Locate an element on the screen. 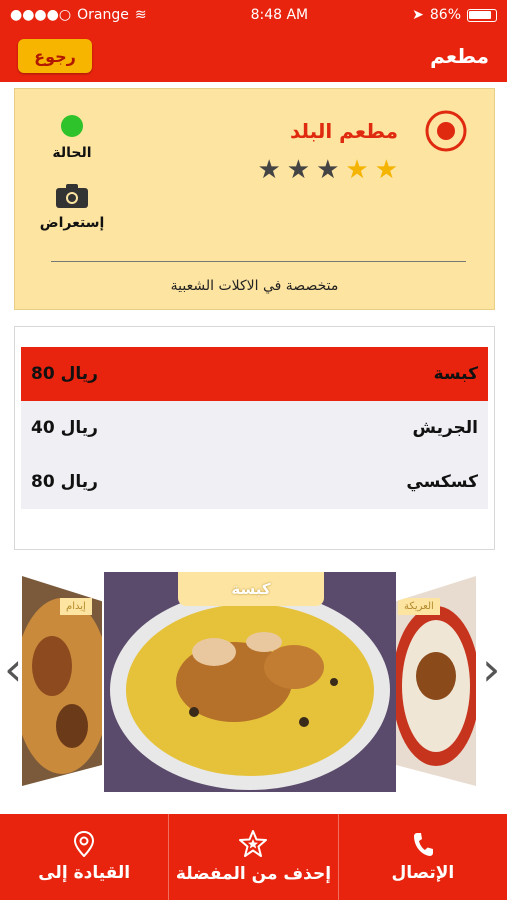 The width and height of the screenshot is (507, 900). wifi-icon: ≋ is located at coordinates (140, 15).